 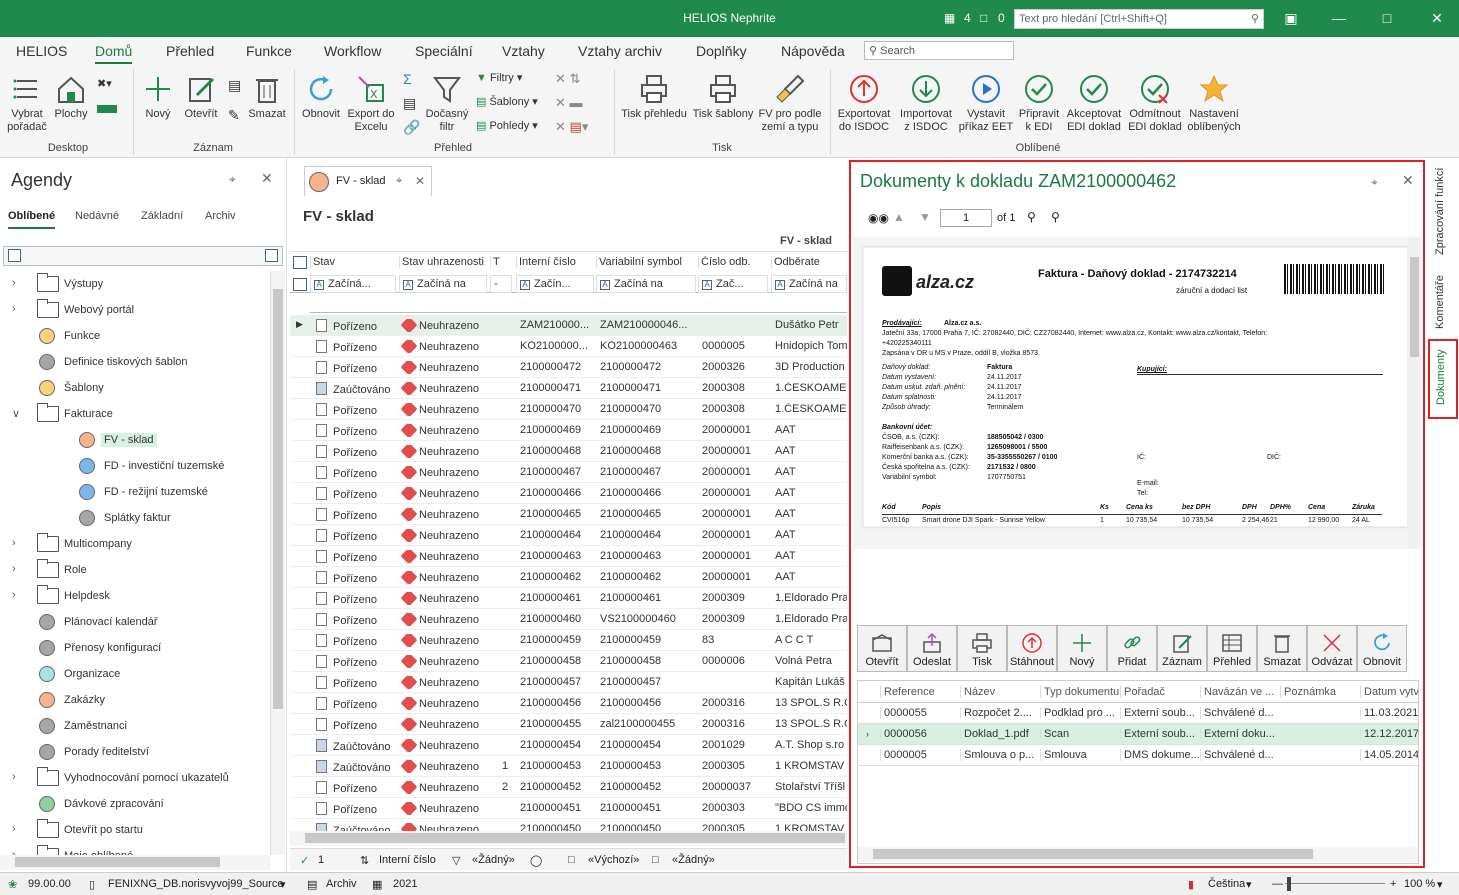 I want to click on filter-label: «Žádný», so click(x=493, y=860).